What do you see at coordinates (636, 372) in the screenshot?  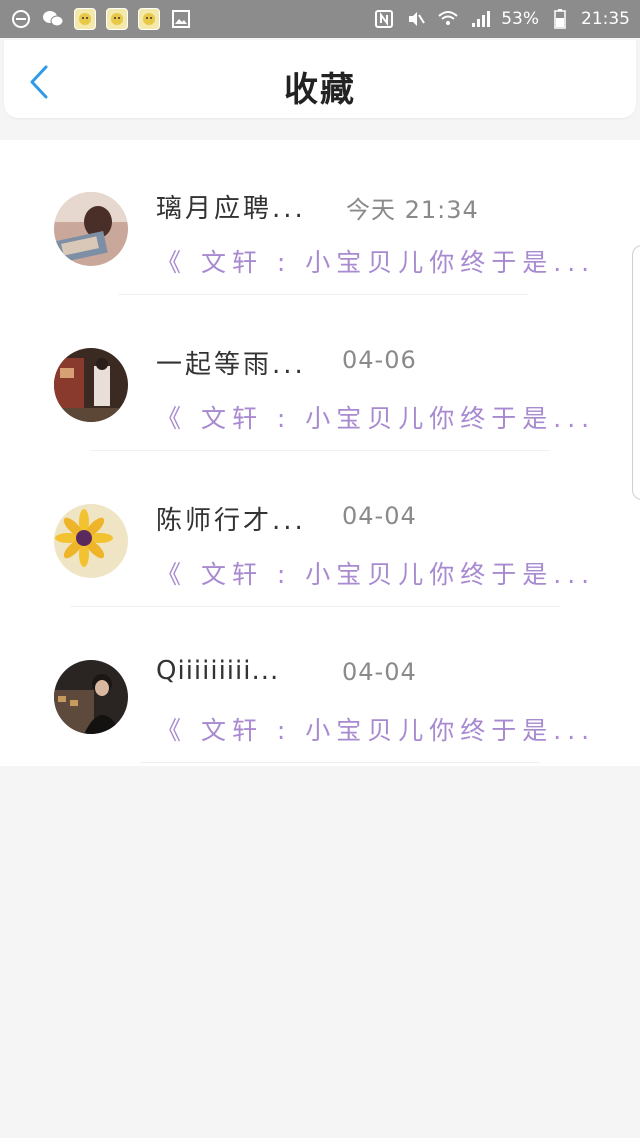 I see `edge-panel-handle` at bounding box center [636, 372].